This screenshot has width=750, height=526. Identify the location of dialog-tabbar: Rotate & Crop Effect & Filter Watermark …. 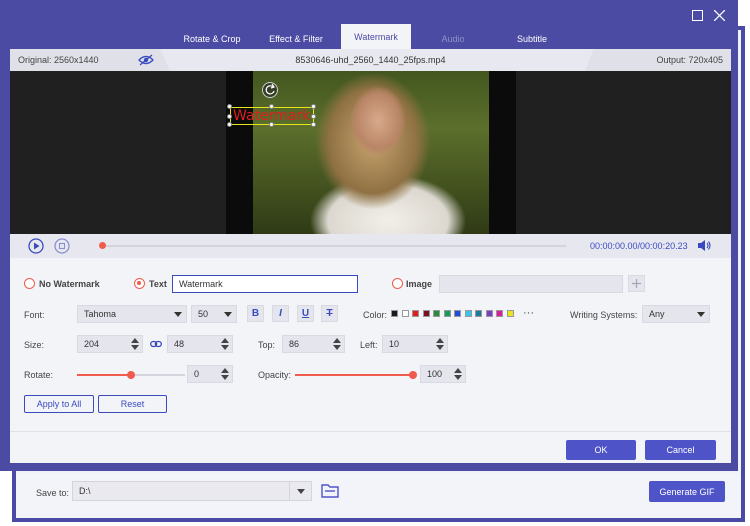
(369, 24).